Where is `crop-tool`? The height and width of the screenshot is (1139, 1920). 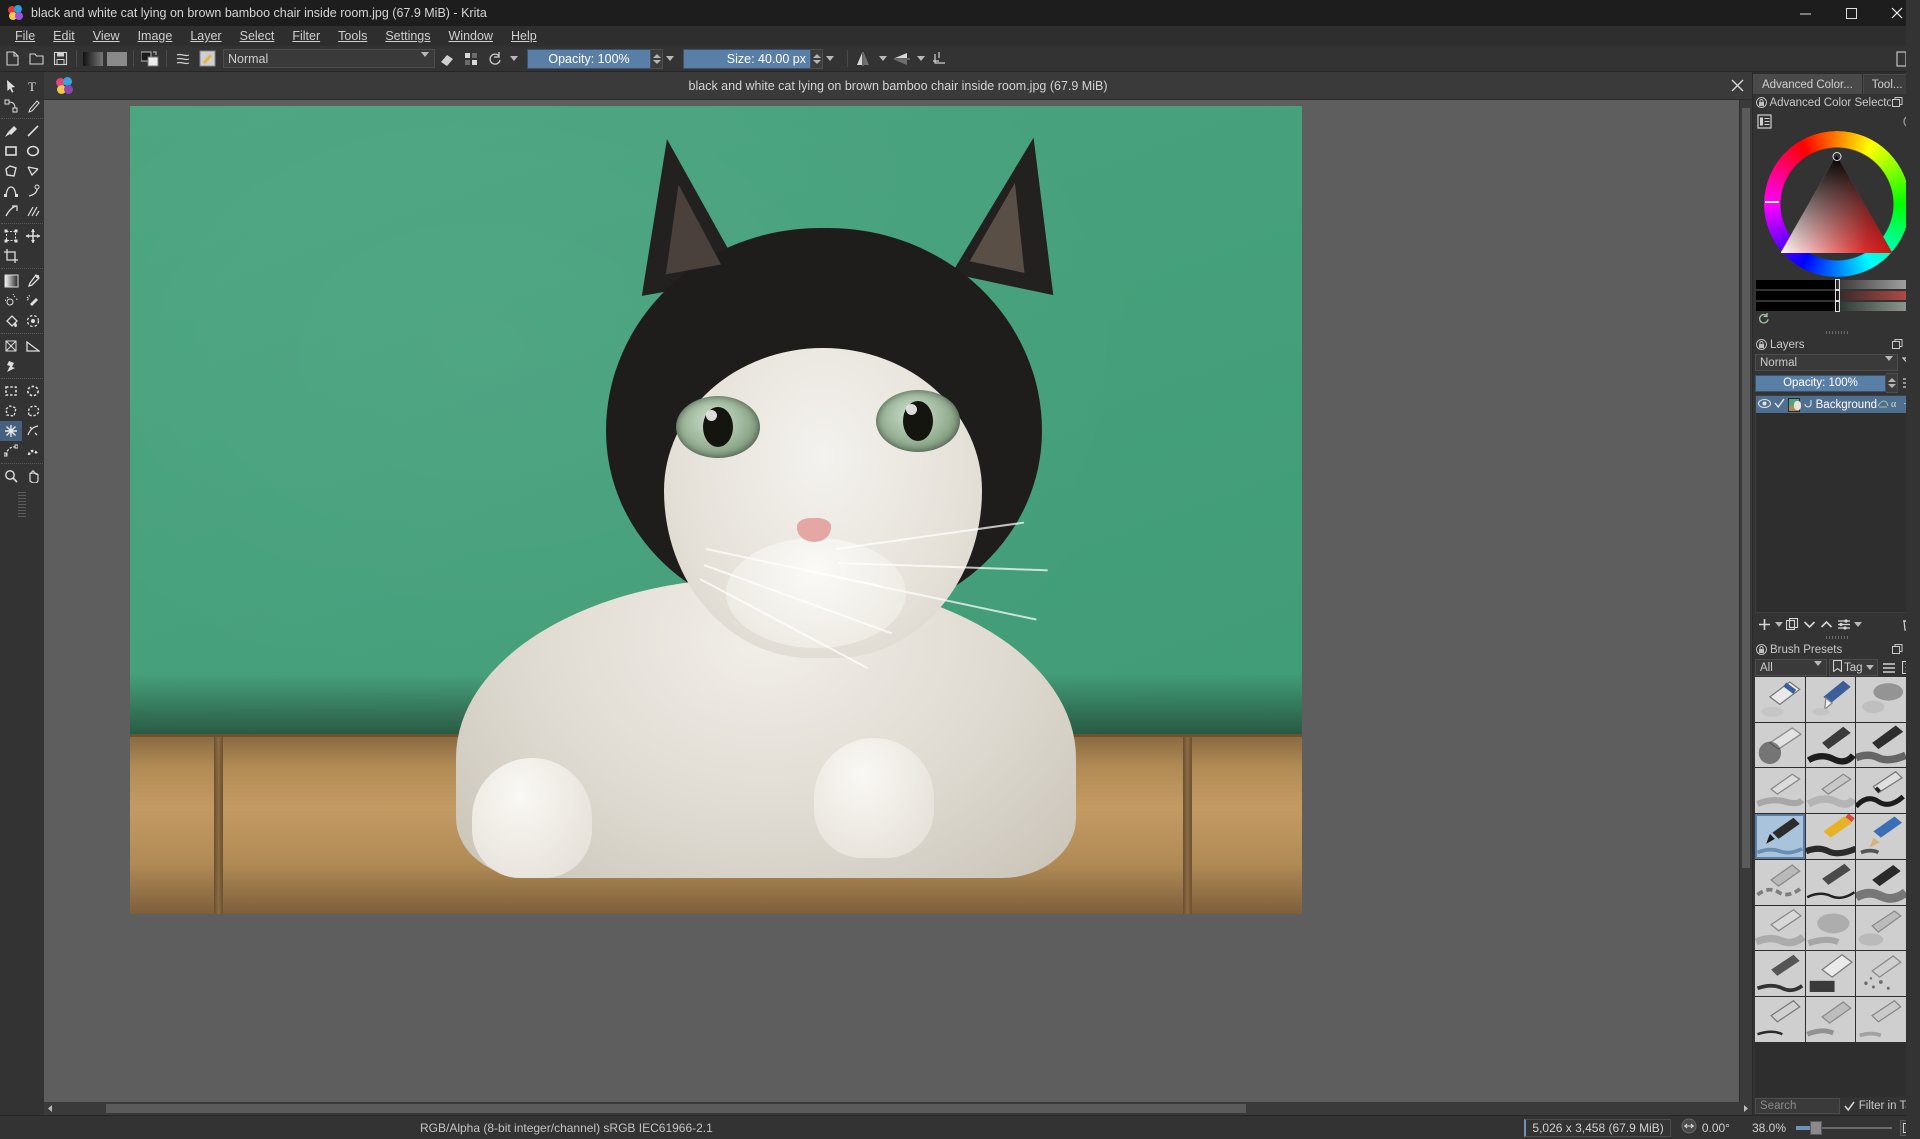 crop-tool is located at coordinates (11, 256).